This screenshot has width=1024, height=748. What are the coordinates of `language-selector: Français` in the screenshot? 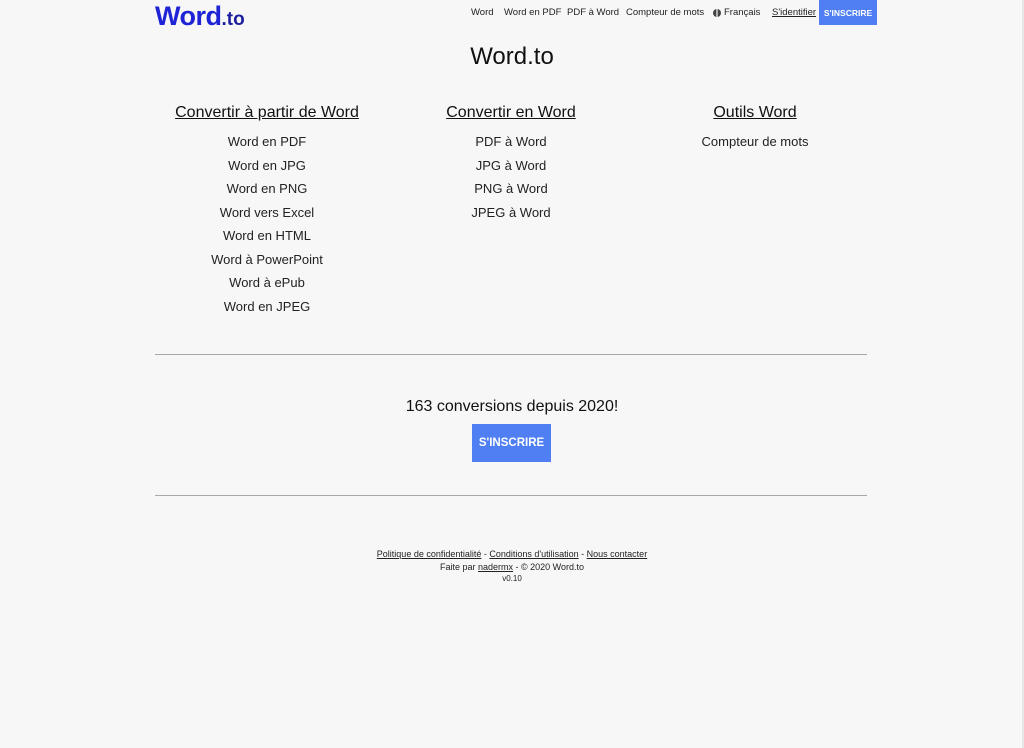 It's located at (736, 12).